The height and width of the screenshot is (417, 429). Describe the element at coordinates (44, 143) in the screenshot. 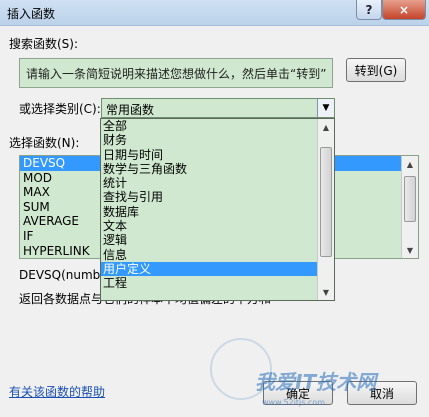

I see `function-list-label: 选择函数(N):` at that location.